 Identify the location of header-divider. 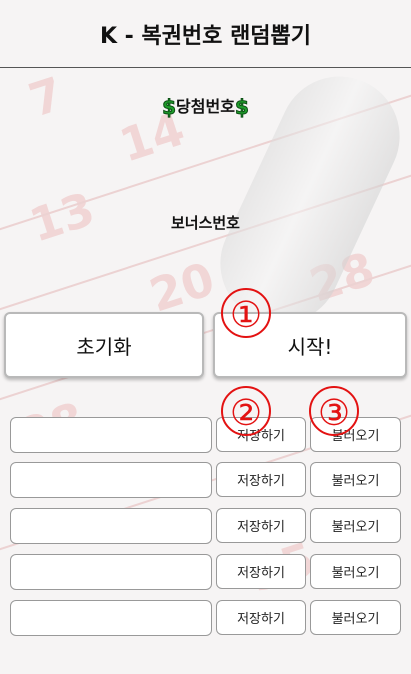
(205, 67).